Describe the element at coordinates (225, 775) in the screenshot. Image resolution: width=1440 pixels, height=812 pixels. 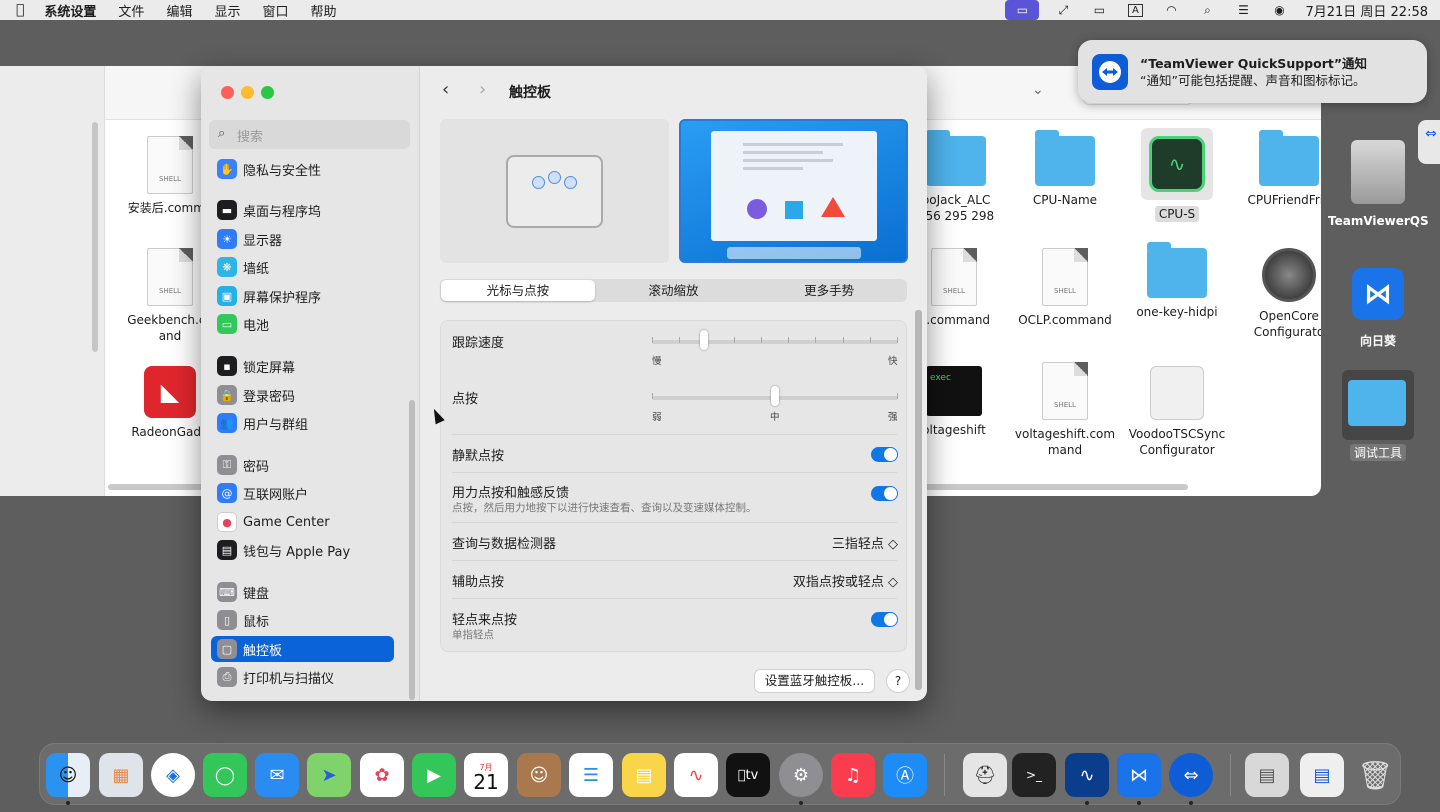
I see `messages-icon: ◯` at that location.